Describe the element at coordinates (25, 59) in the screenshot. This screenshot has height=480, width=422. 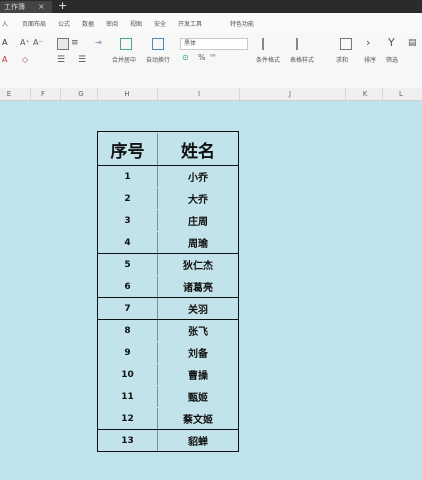
I see `fill-color-icon: ◇` at that location.